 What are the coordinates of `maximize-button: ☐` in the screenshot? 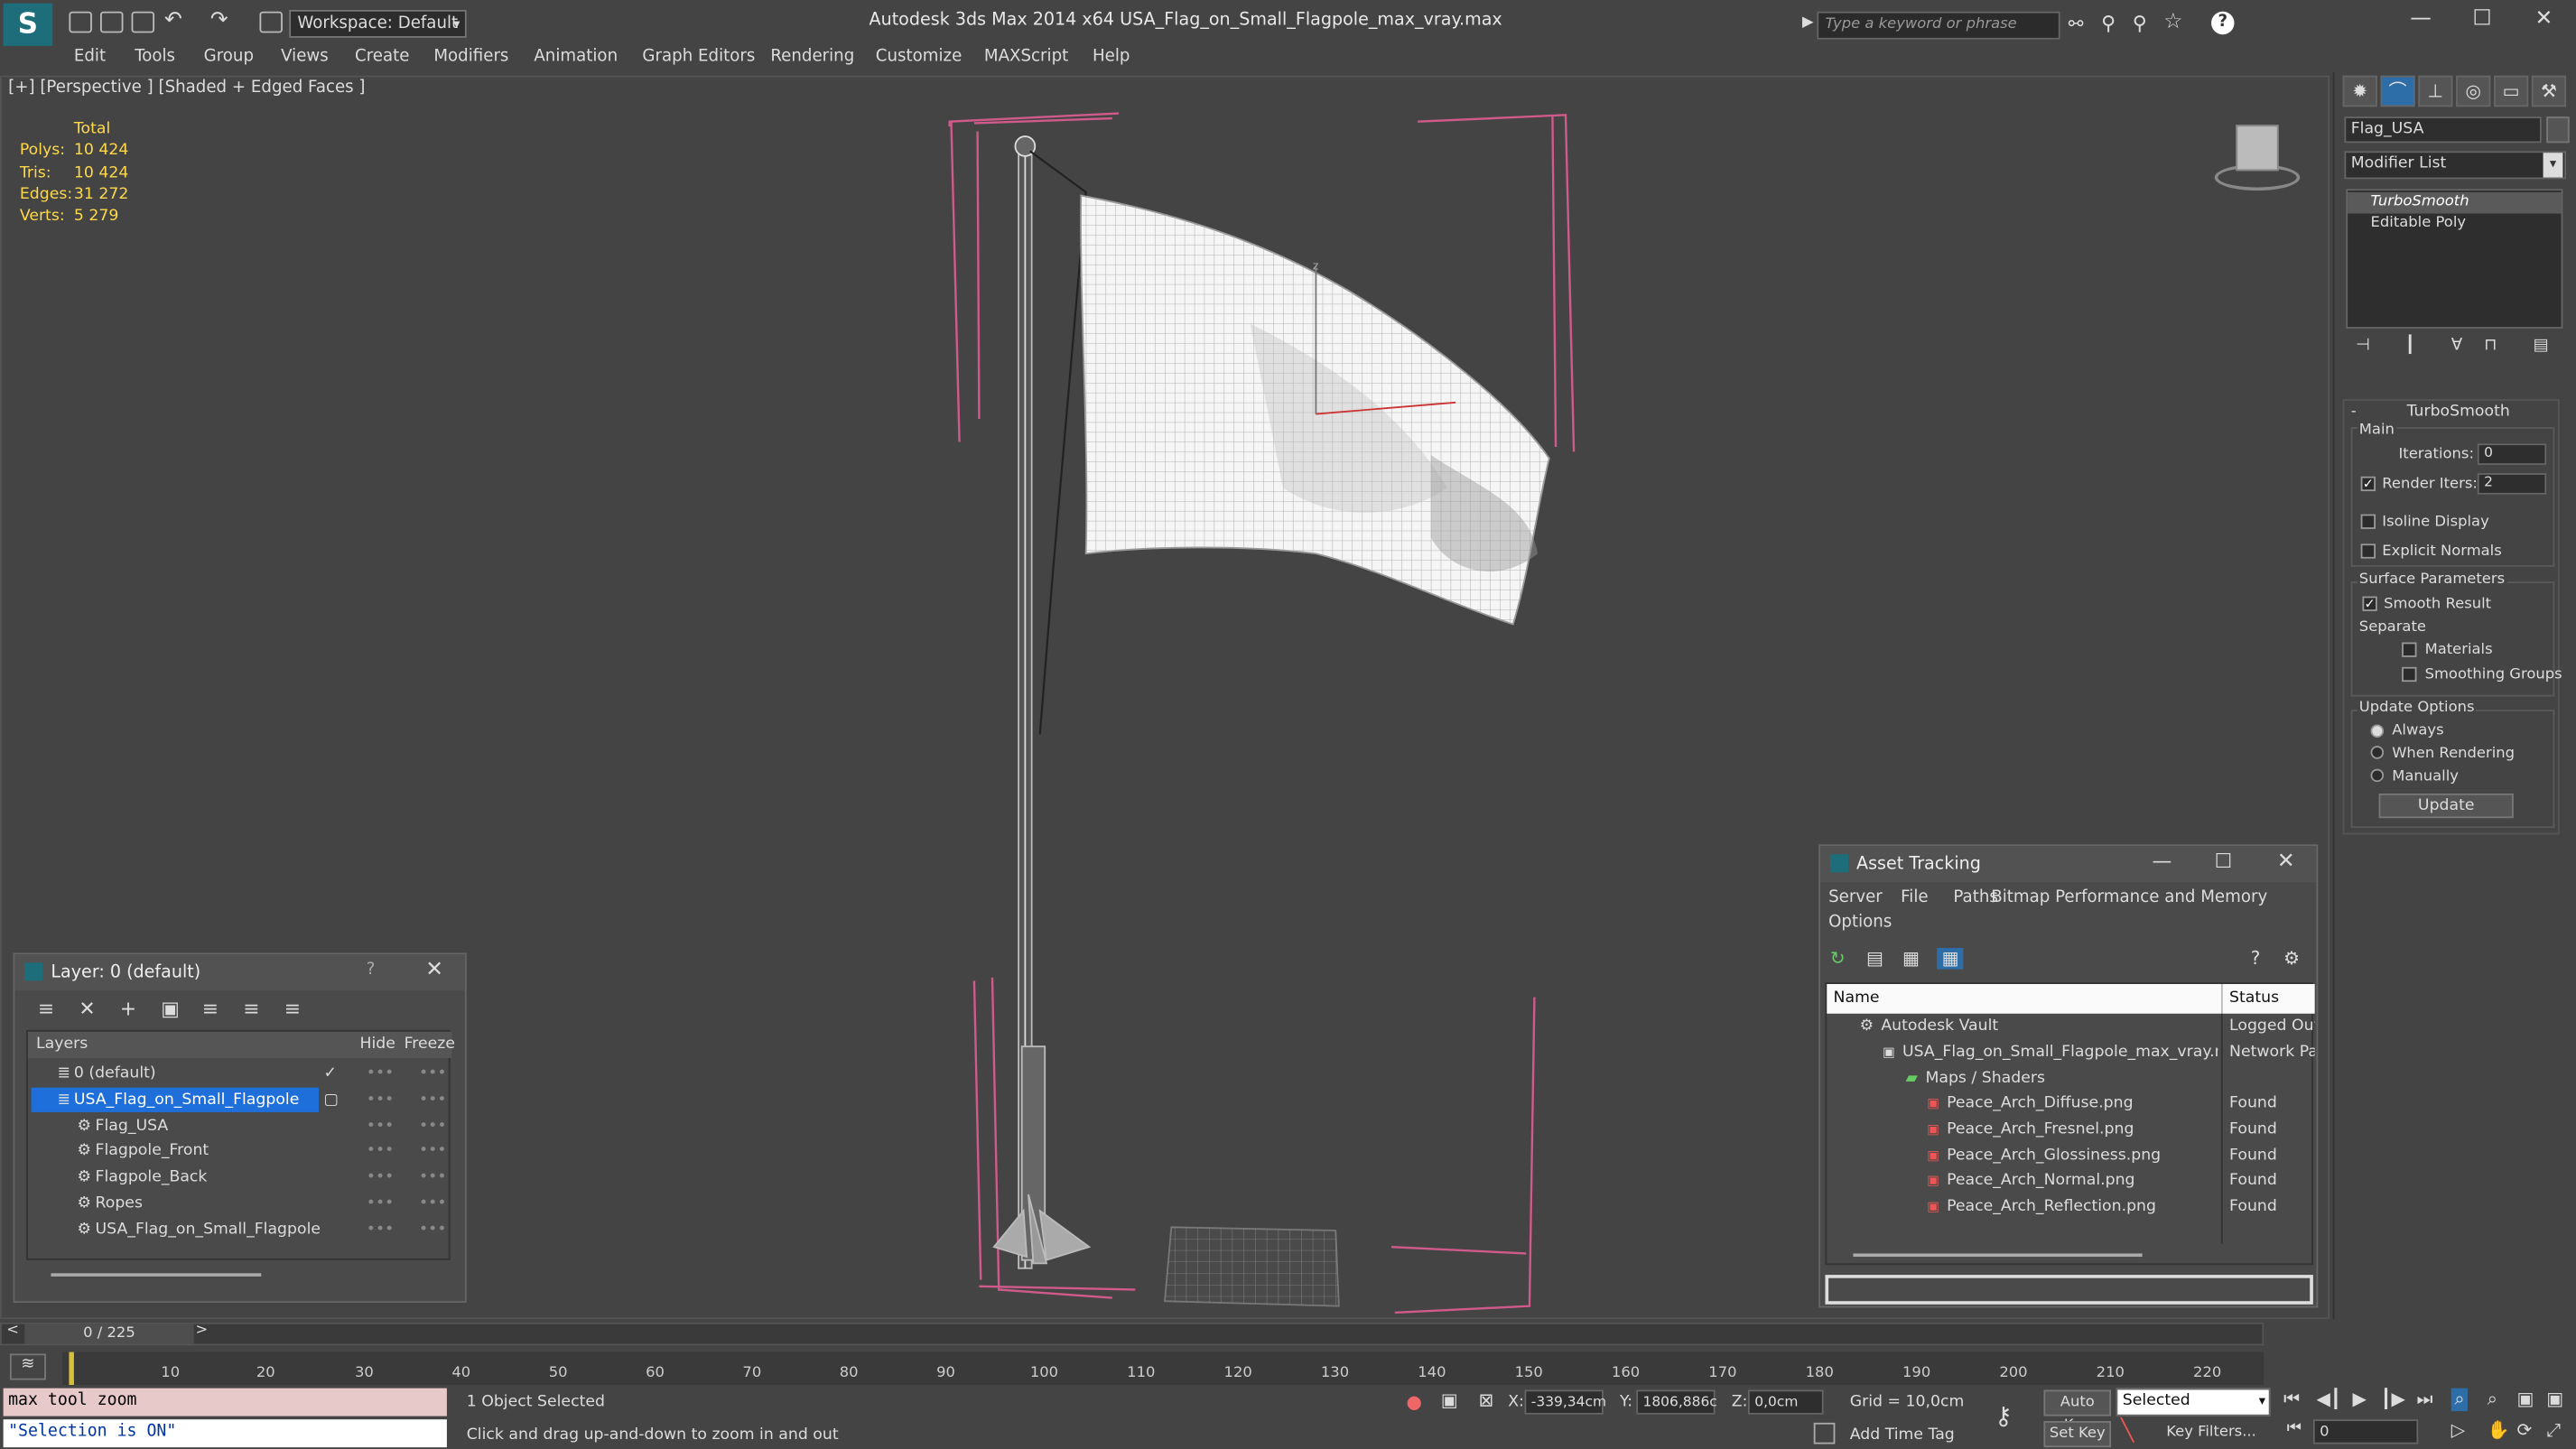 It's located at (2481, 18).